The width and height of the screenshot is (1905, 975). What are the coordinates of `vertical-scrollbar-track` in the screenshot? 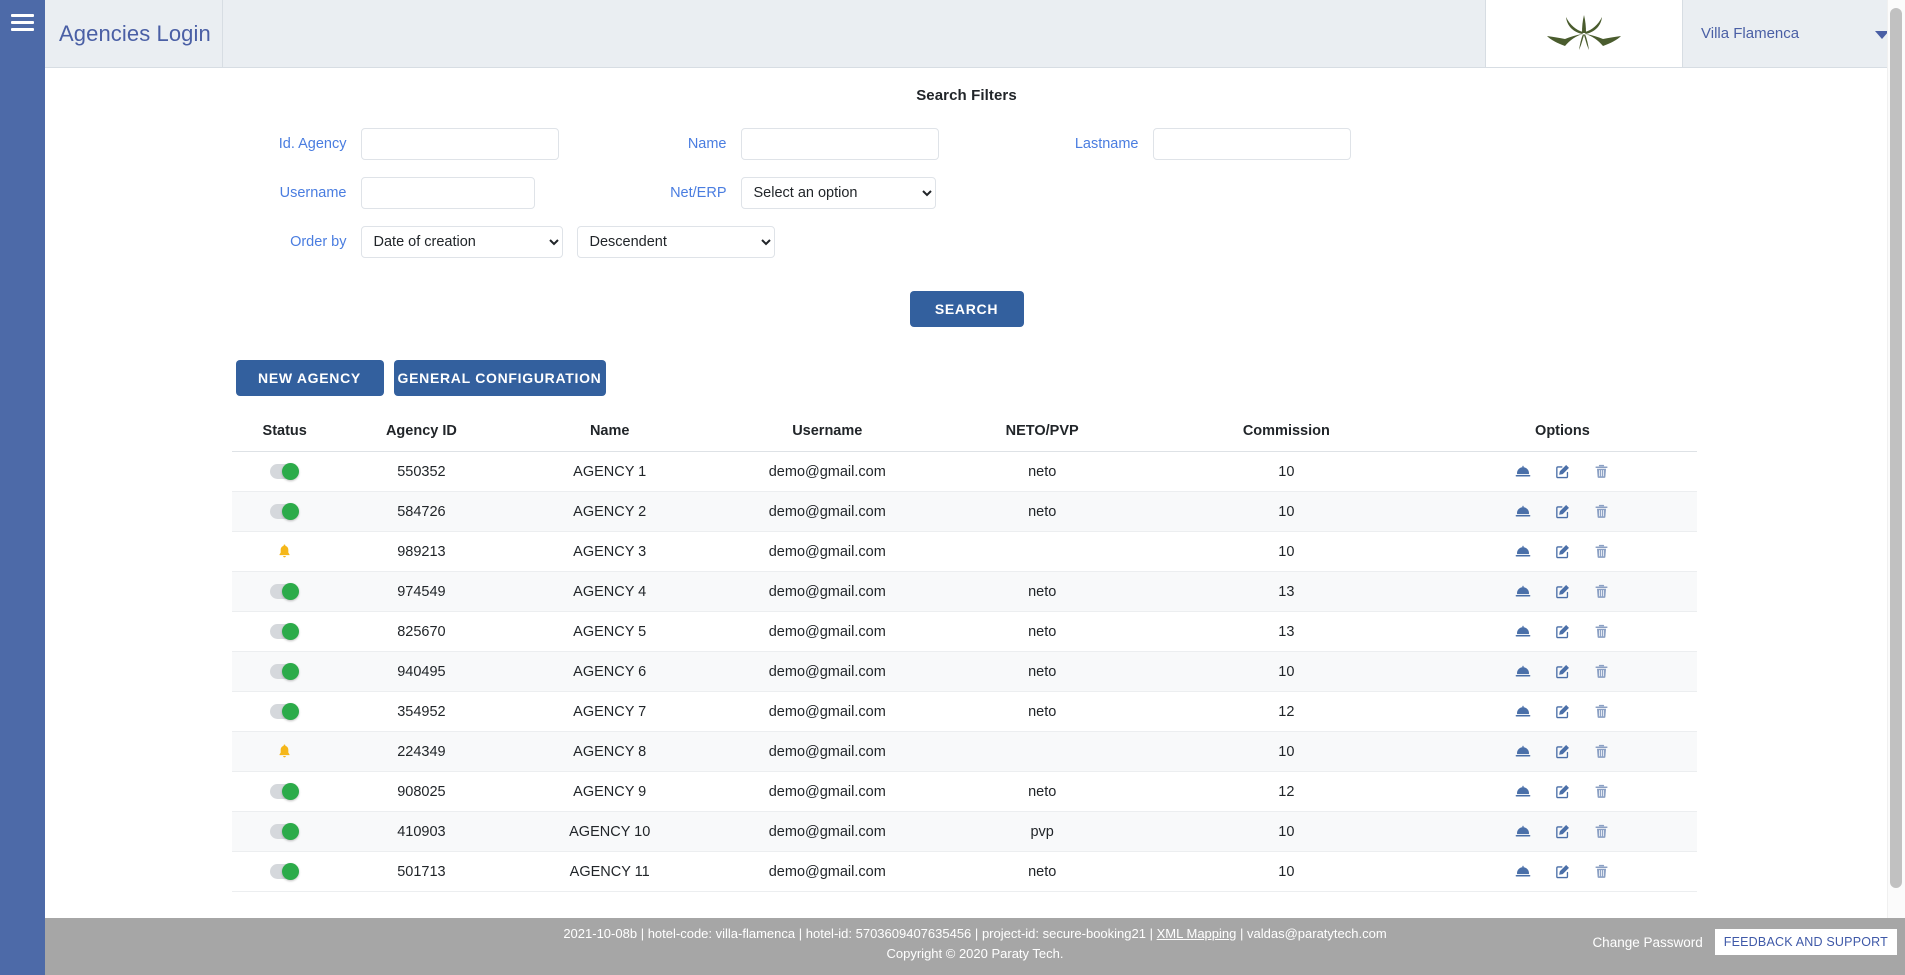 It's located at (1896, 459).